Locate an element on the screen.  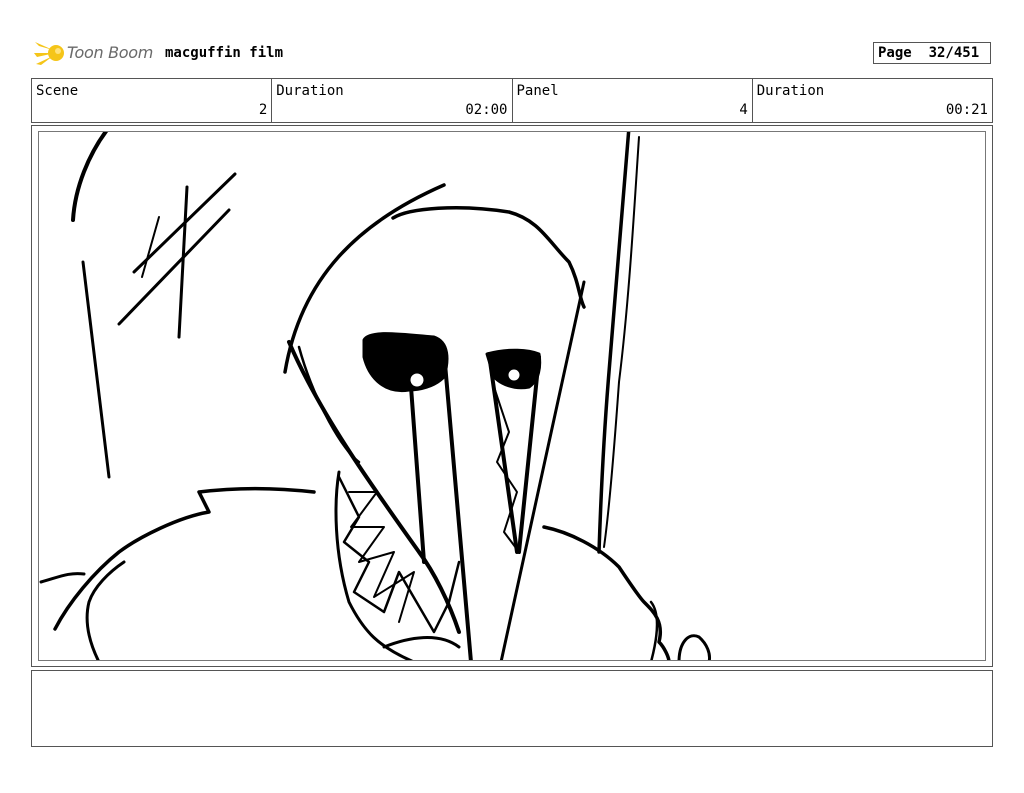
panel-label: Panel is located at coordinates (537, 91).